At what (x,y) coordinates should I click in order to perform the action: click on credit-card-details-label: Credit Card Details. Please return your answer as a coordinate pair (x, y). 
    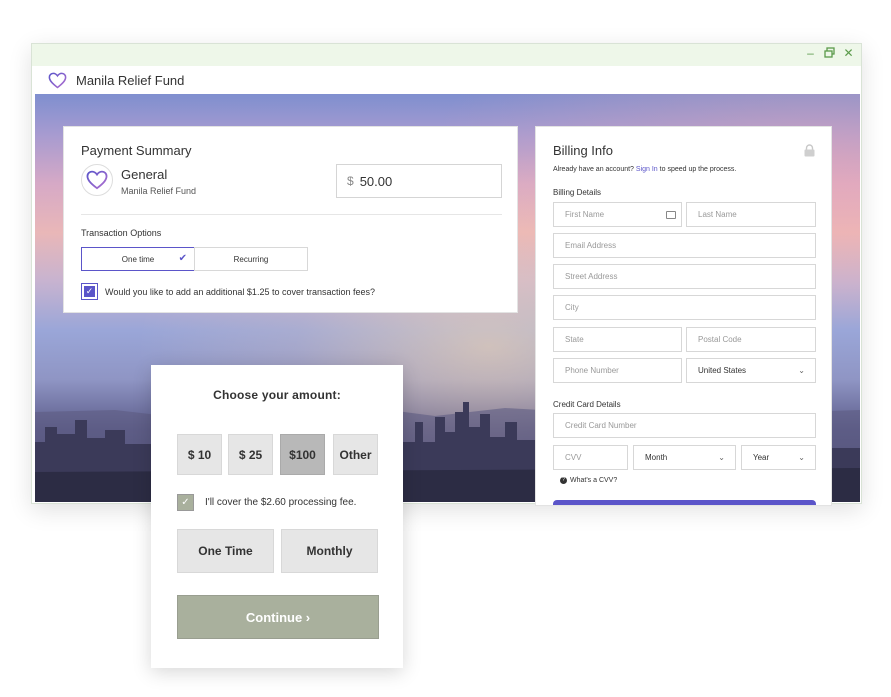
    Looking at the image, I should click on (587, 404).